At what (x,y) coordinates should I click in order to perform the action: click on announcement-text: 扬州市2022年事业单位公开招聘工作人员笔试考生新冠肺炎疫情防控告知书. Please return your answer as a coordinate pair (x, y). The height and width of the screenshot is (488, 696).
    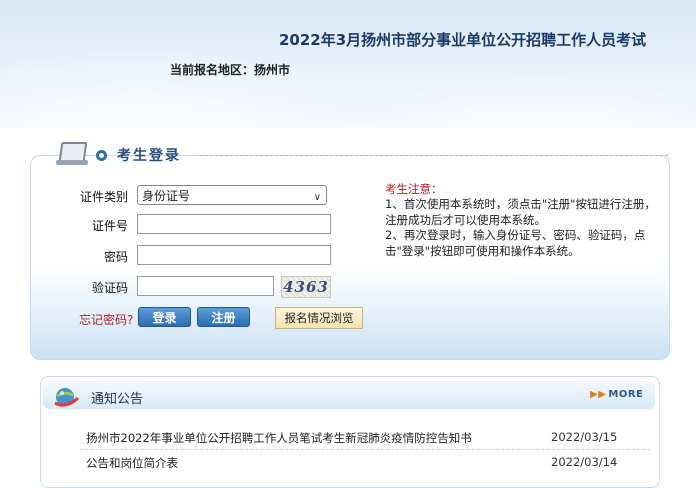
    Looking at the image, I should click on (279, 438).